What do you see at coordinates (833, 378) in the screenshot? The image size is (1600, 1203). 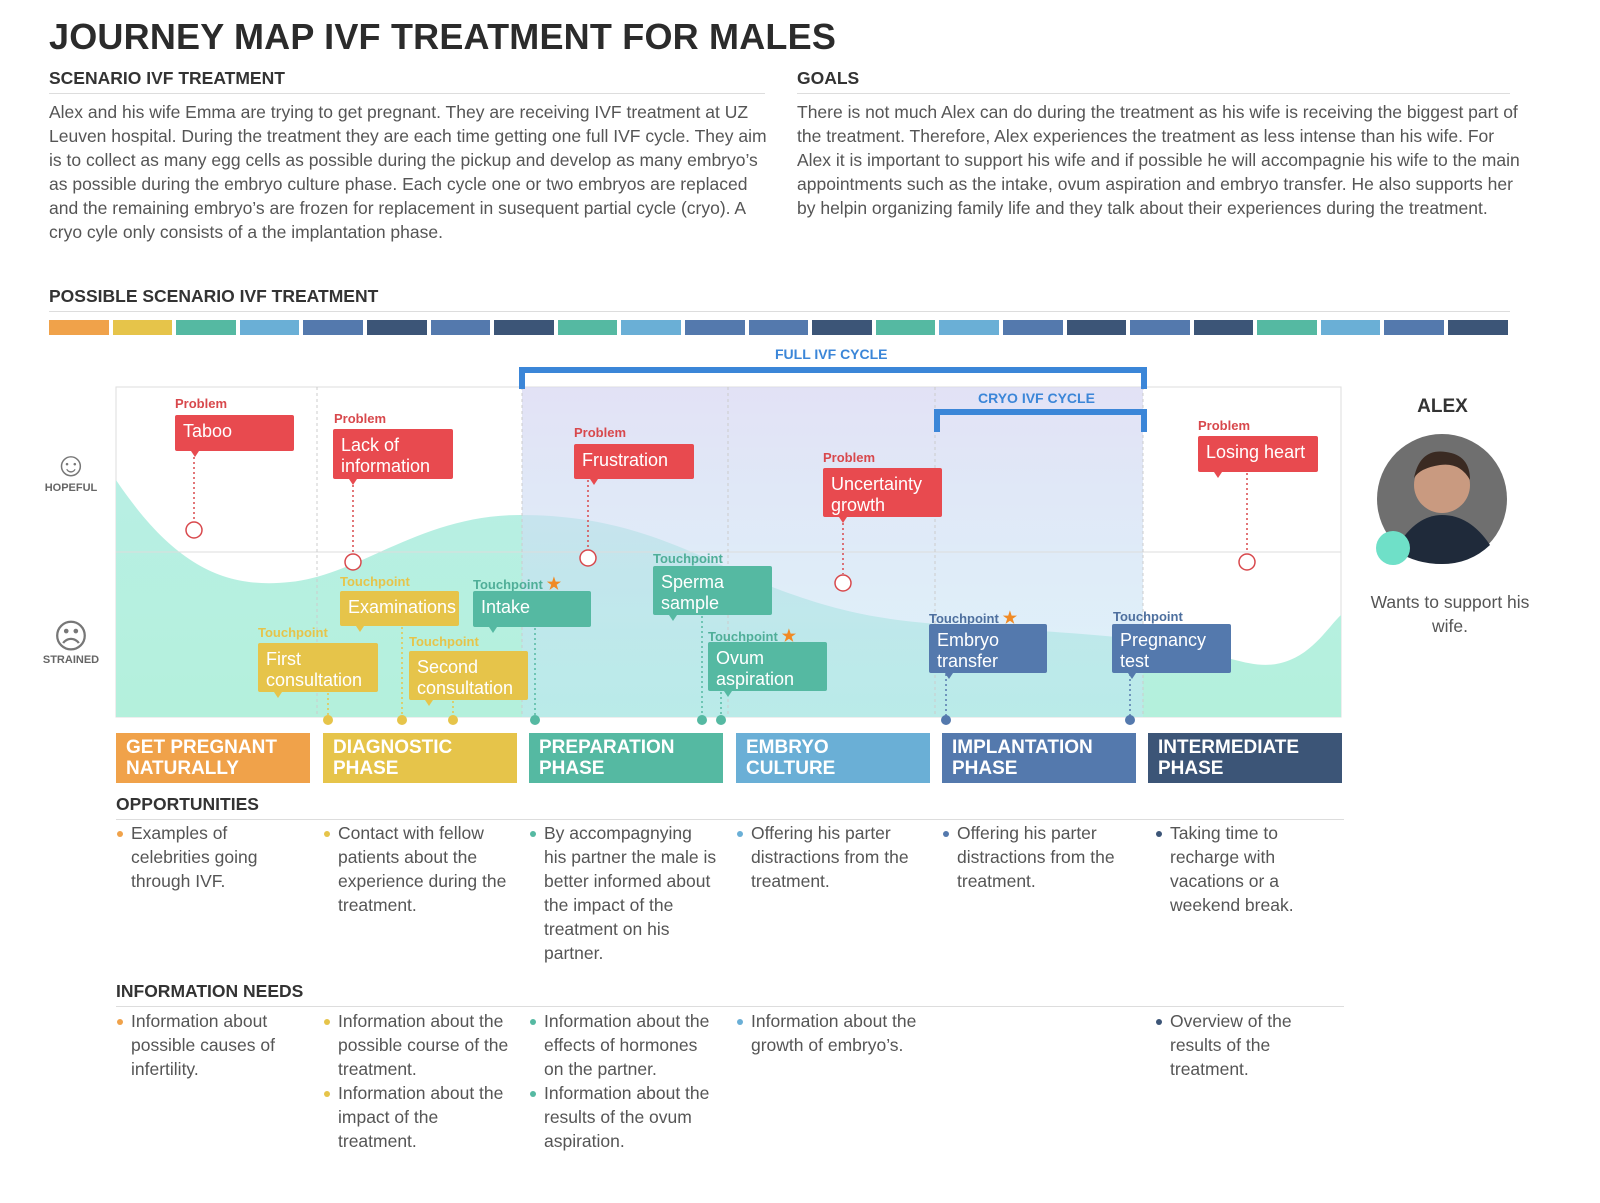 I see `full-cycle-bracket` at bounding box center [833, 378].